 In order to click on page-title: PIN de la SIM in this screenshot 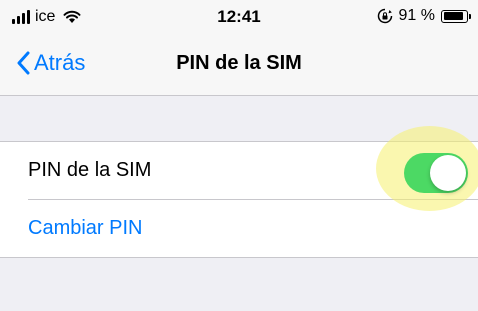, I will do `click(239, 63)`.